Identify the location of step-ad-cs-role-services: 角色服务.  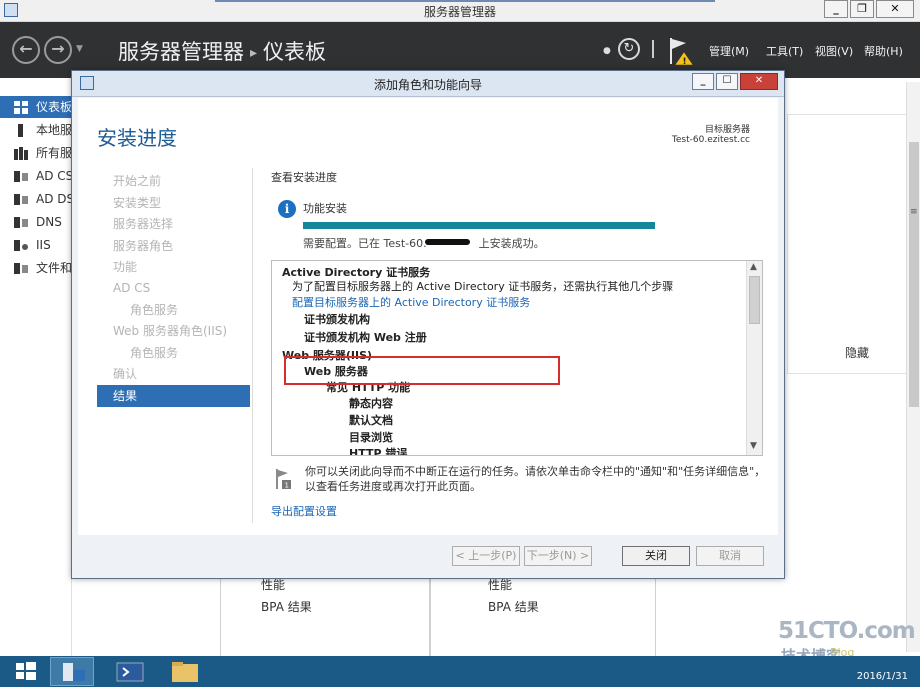
(173, 310).